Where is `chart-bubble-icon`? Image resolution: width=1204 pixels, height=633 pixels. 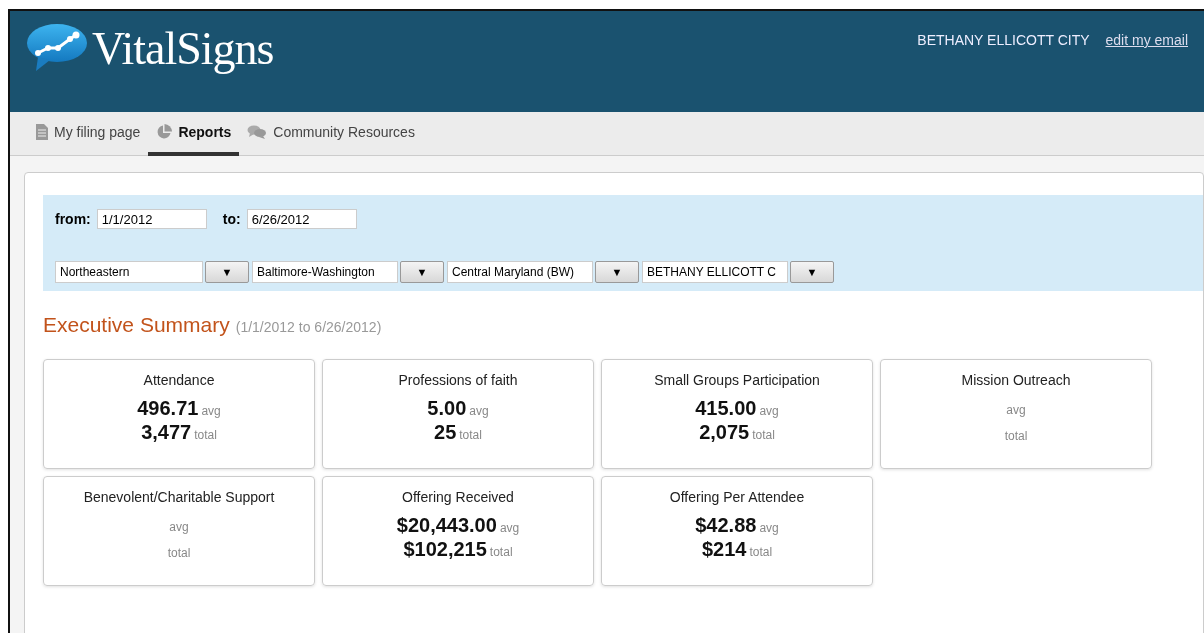
chart-bubble-icon is located at coordinates (57, 48).